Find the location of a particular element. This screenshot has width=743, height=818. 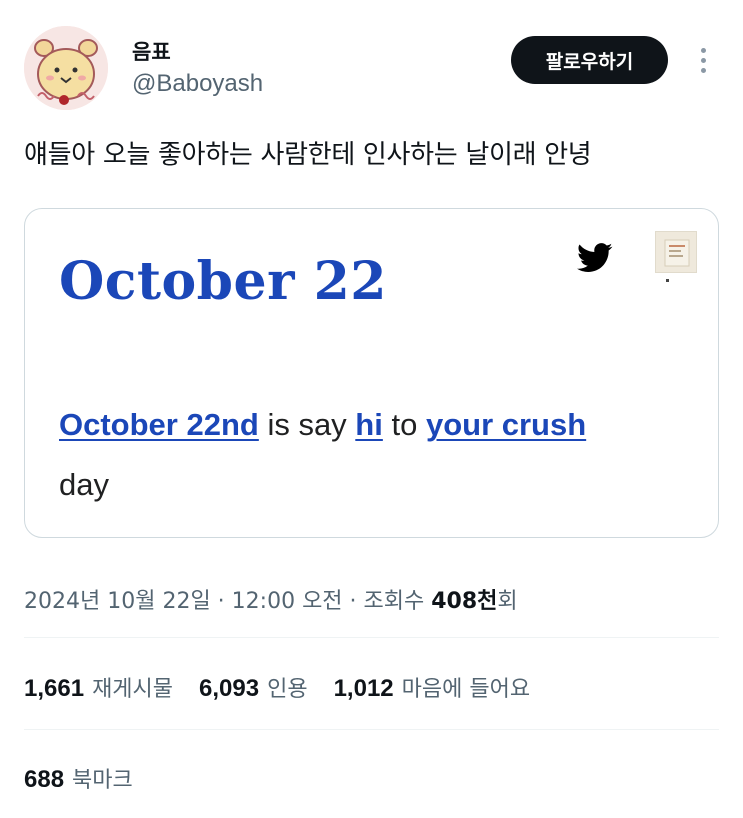

user-handle: @Baboyash is located at coordinates (197, 84).